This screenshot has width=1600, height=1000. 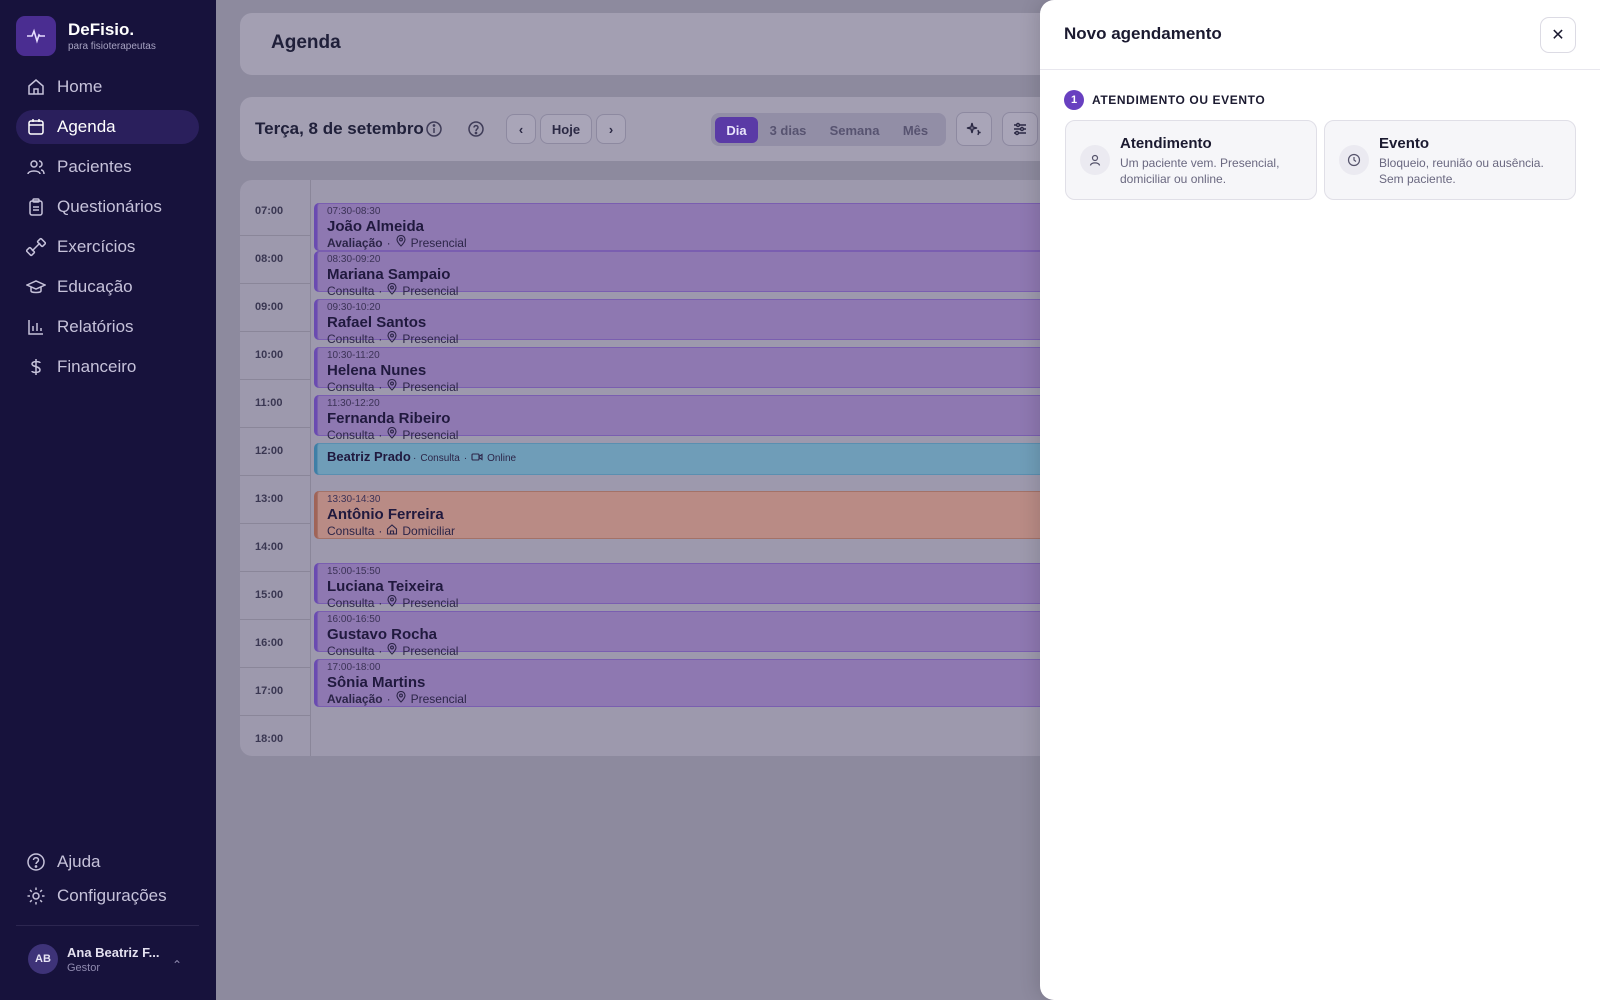 I want to click on appointment-card: Beatriz Prado · Consulta · Online, so click(x=714, y=459).